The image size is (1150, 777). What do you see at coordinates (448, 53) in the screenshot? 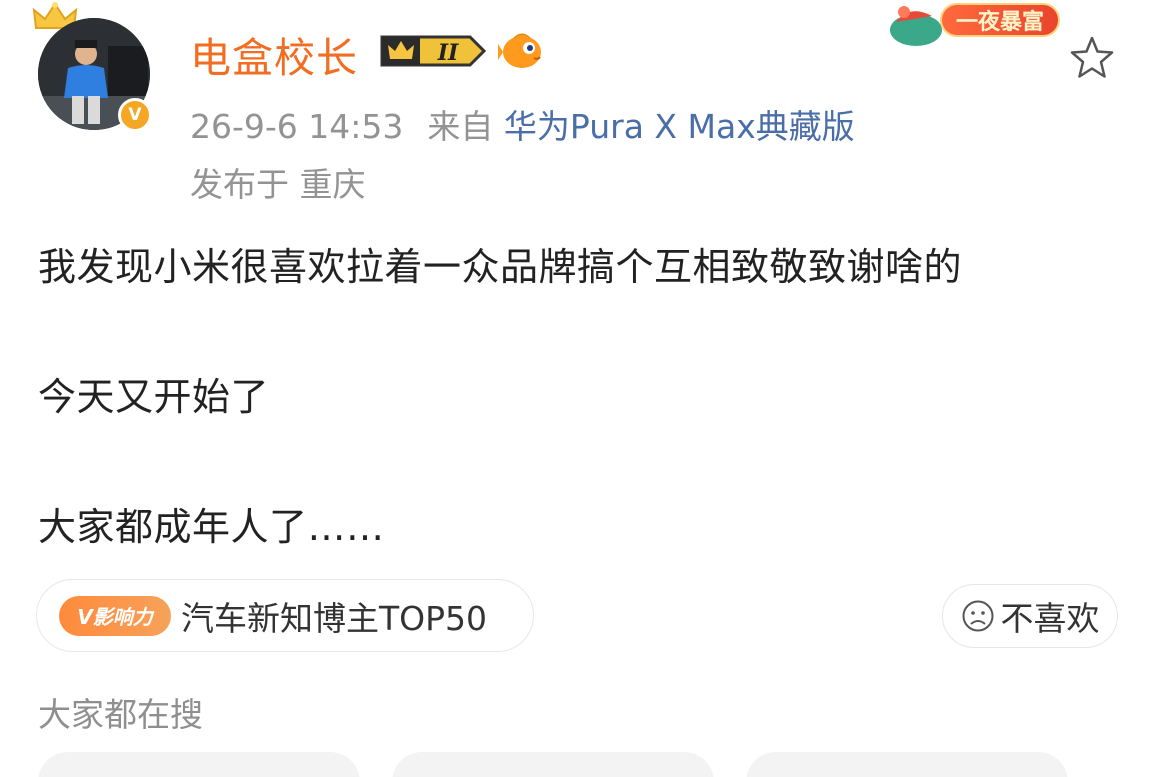
I see `level-badge-text: II` at bounding box center [448, 53].